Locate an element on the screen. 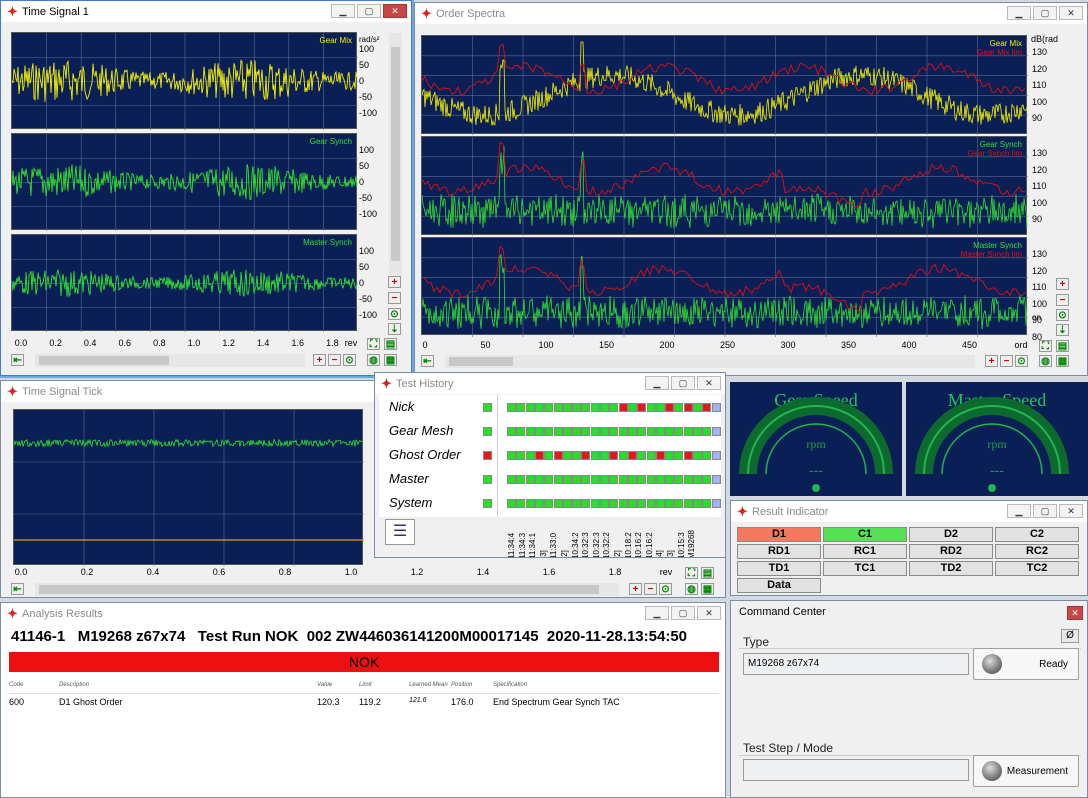 The width and height of the screenshot is (1088, 798). order-spectra-titlebar: ✦ Order Spectra ▁ ▢ ✕ is located at coordinates (751, 13).